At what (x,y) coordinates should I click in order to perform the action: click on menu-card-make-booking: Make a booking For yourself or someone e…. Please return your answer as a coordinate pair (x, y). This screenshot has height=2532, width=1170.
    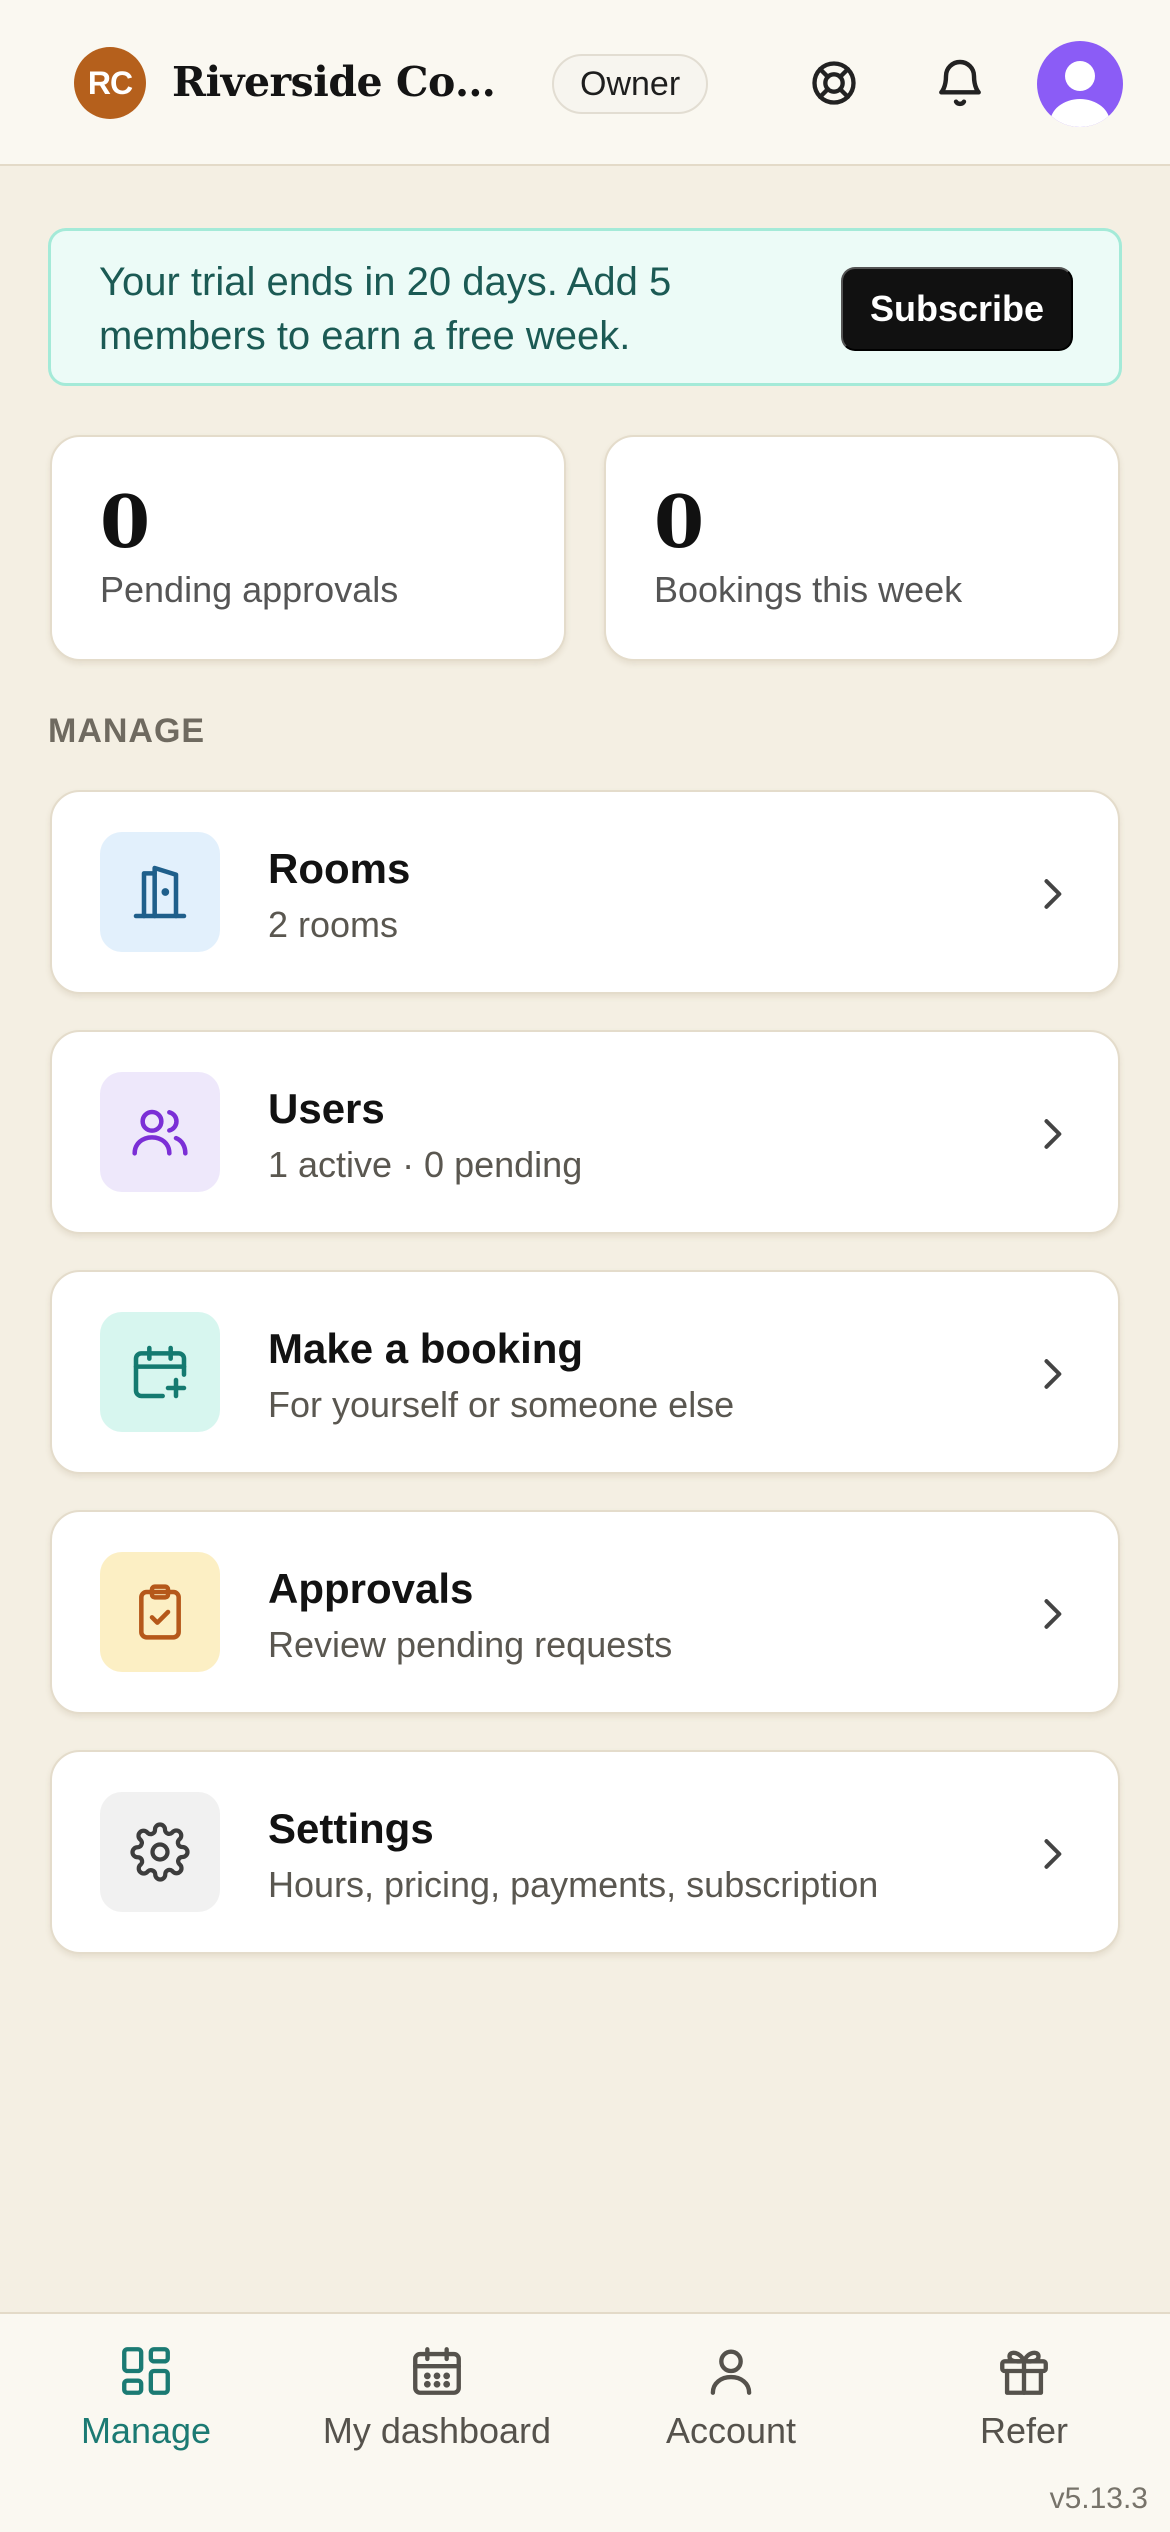
    Looking at the image, I should click on (585, 1372).